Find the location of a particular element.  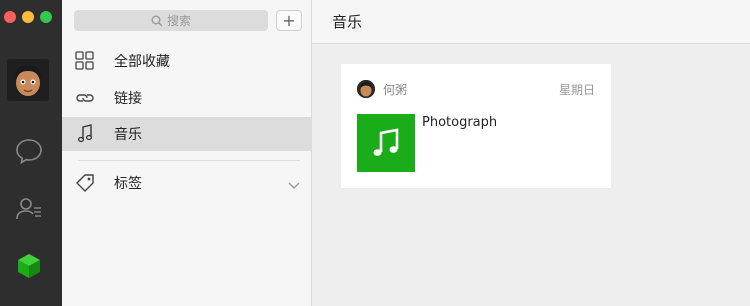

search-placeholder: 搜索 is located at coordinates (178, 21).